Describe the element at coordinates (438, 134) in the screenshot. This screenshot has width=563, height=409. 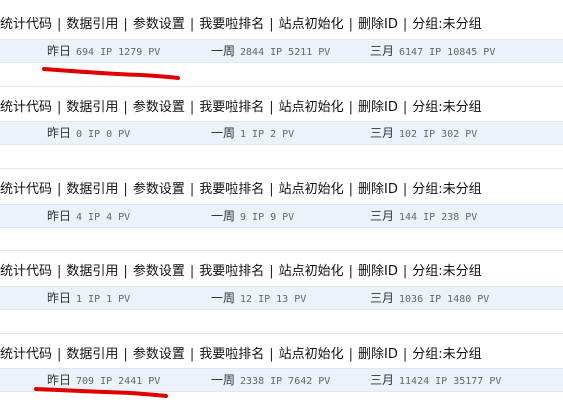
I see `month-value: 102 IP 302 PV` at that location.